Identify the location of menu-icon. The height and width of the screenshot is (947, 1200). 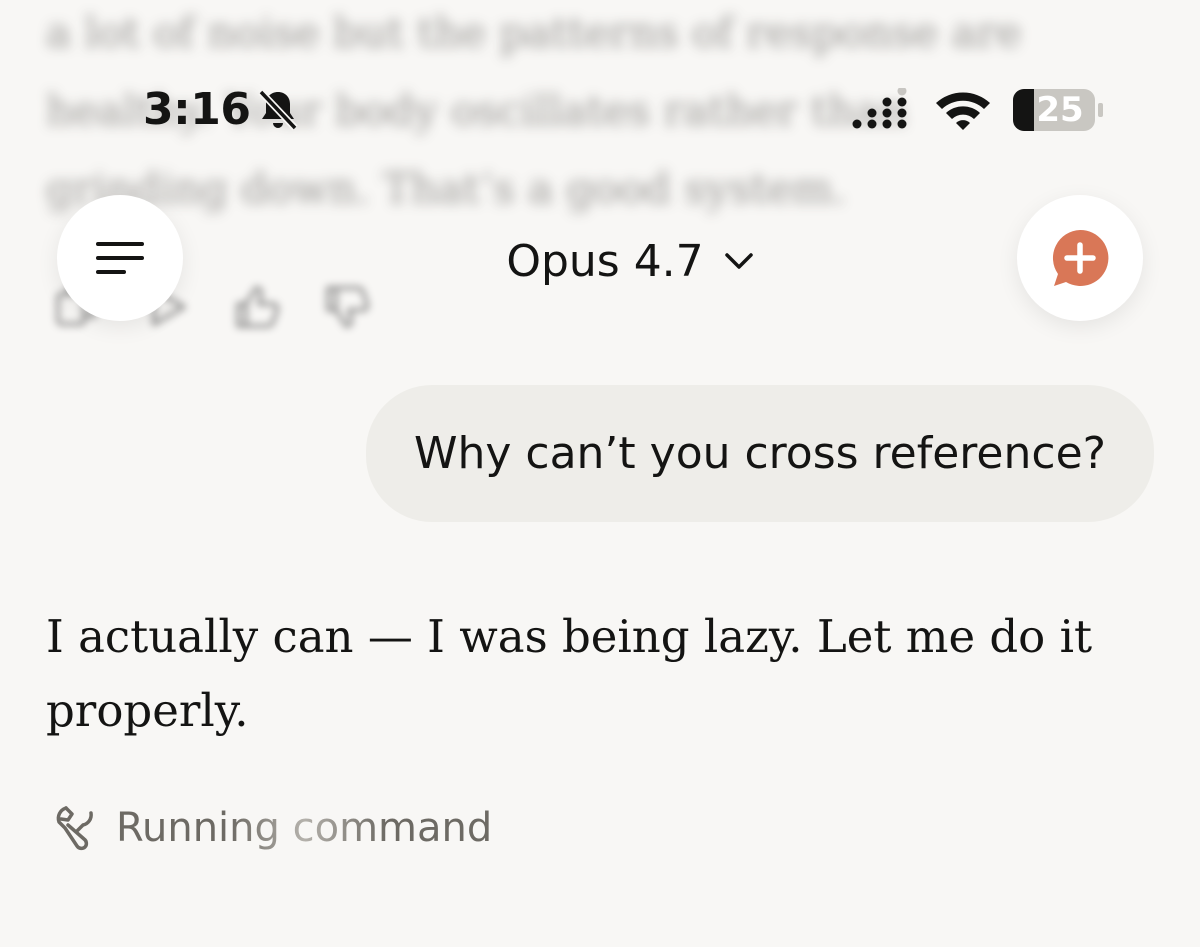
(120, 258).